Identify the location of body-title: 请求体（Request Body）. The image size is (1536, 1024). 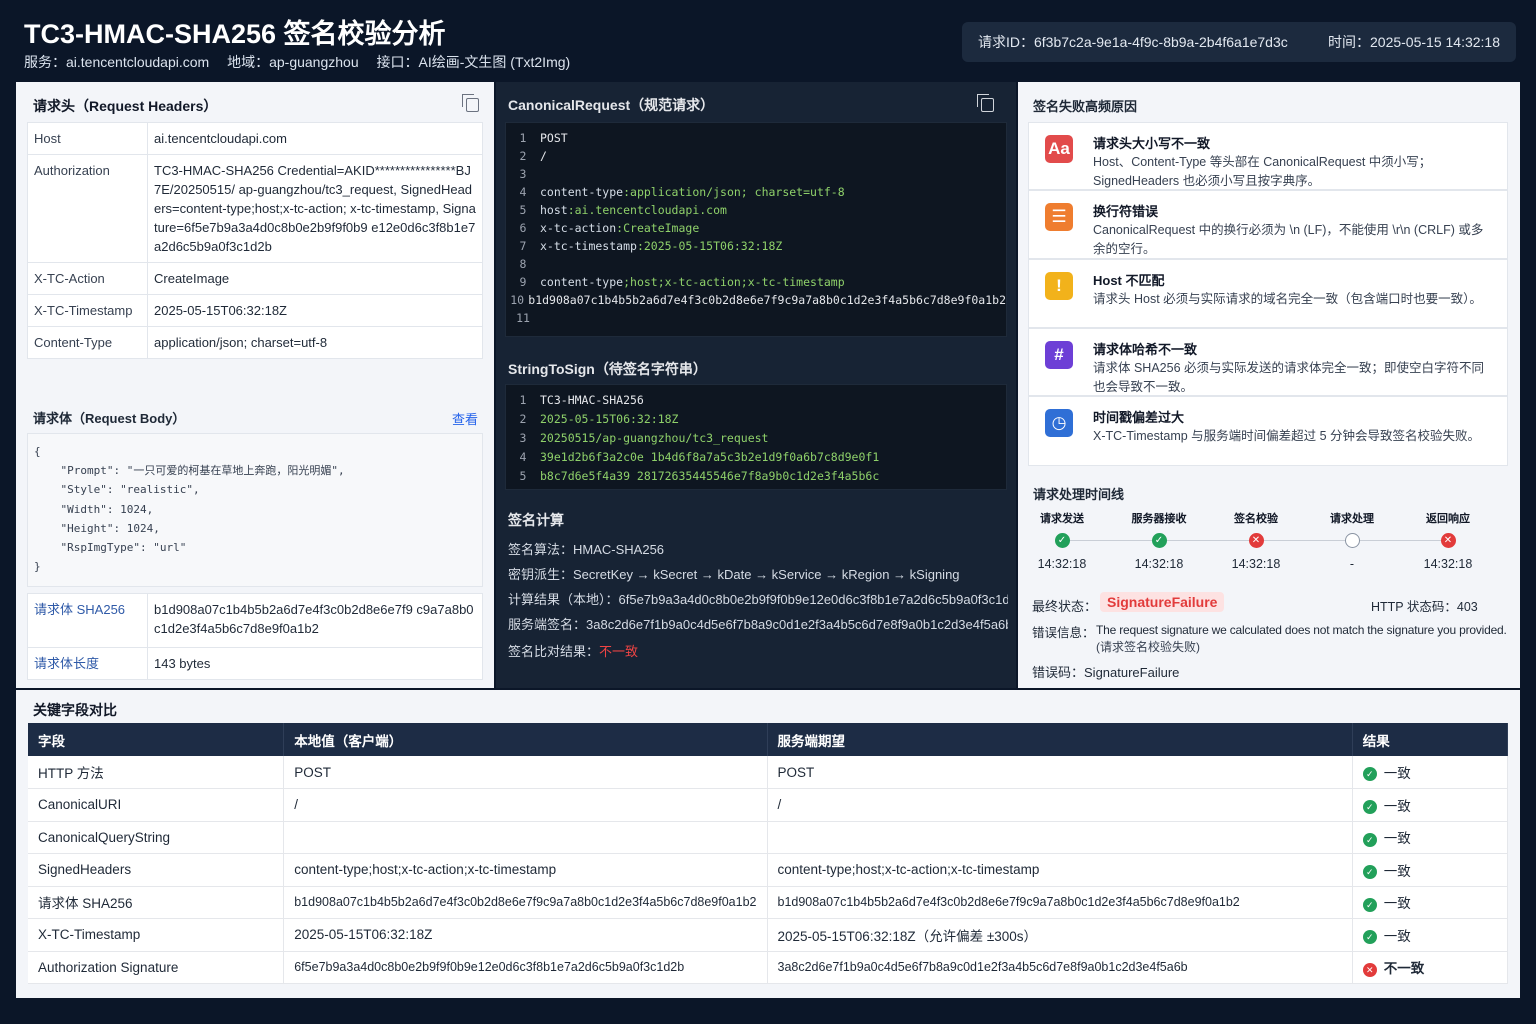
(109, 418).